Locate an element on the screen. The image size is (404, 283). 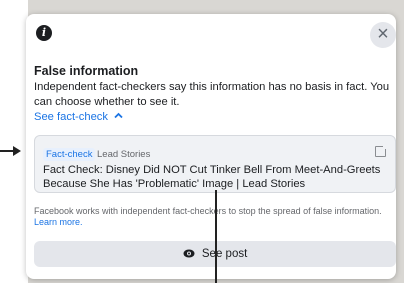
annotation-pointer-line is located at coordinates (216, 236).